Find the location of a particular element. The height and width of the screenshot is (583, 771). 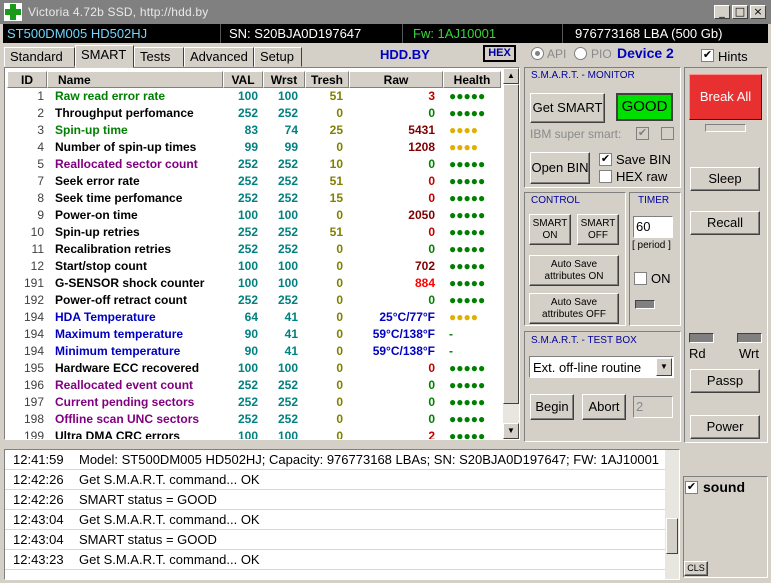

autosave-on-button: Auto Save attributes ON is located at coordinates (574, 270).